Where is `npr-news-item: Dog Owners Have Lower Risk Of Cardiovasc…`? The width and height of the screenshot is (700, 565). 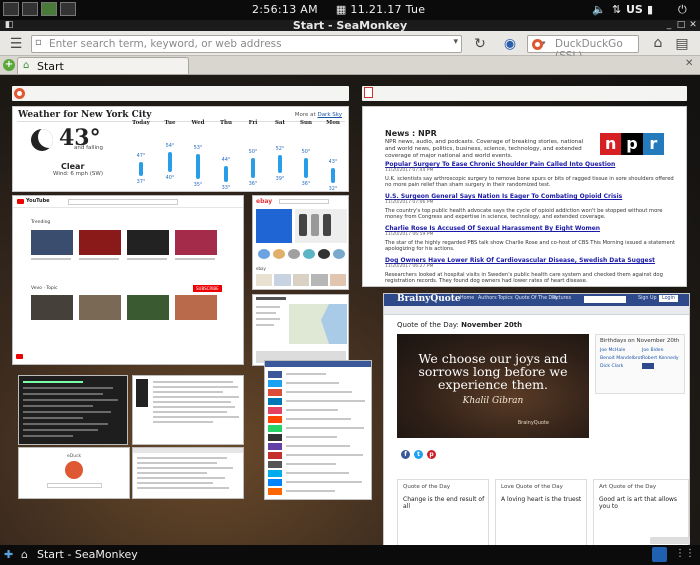
npr-news-item: Dog Owners Have Lower Risk Of Cardiovasc… is located at coordinates (530, 270).